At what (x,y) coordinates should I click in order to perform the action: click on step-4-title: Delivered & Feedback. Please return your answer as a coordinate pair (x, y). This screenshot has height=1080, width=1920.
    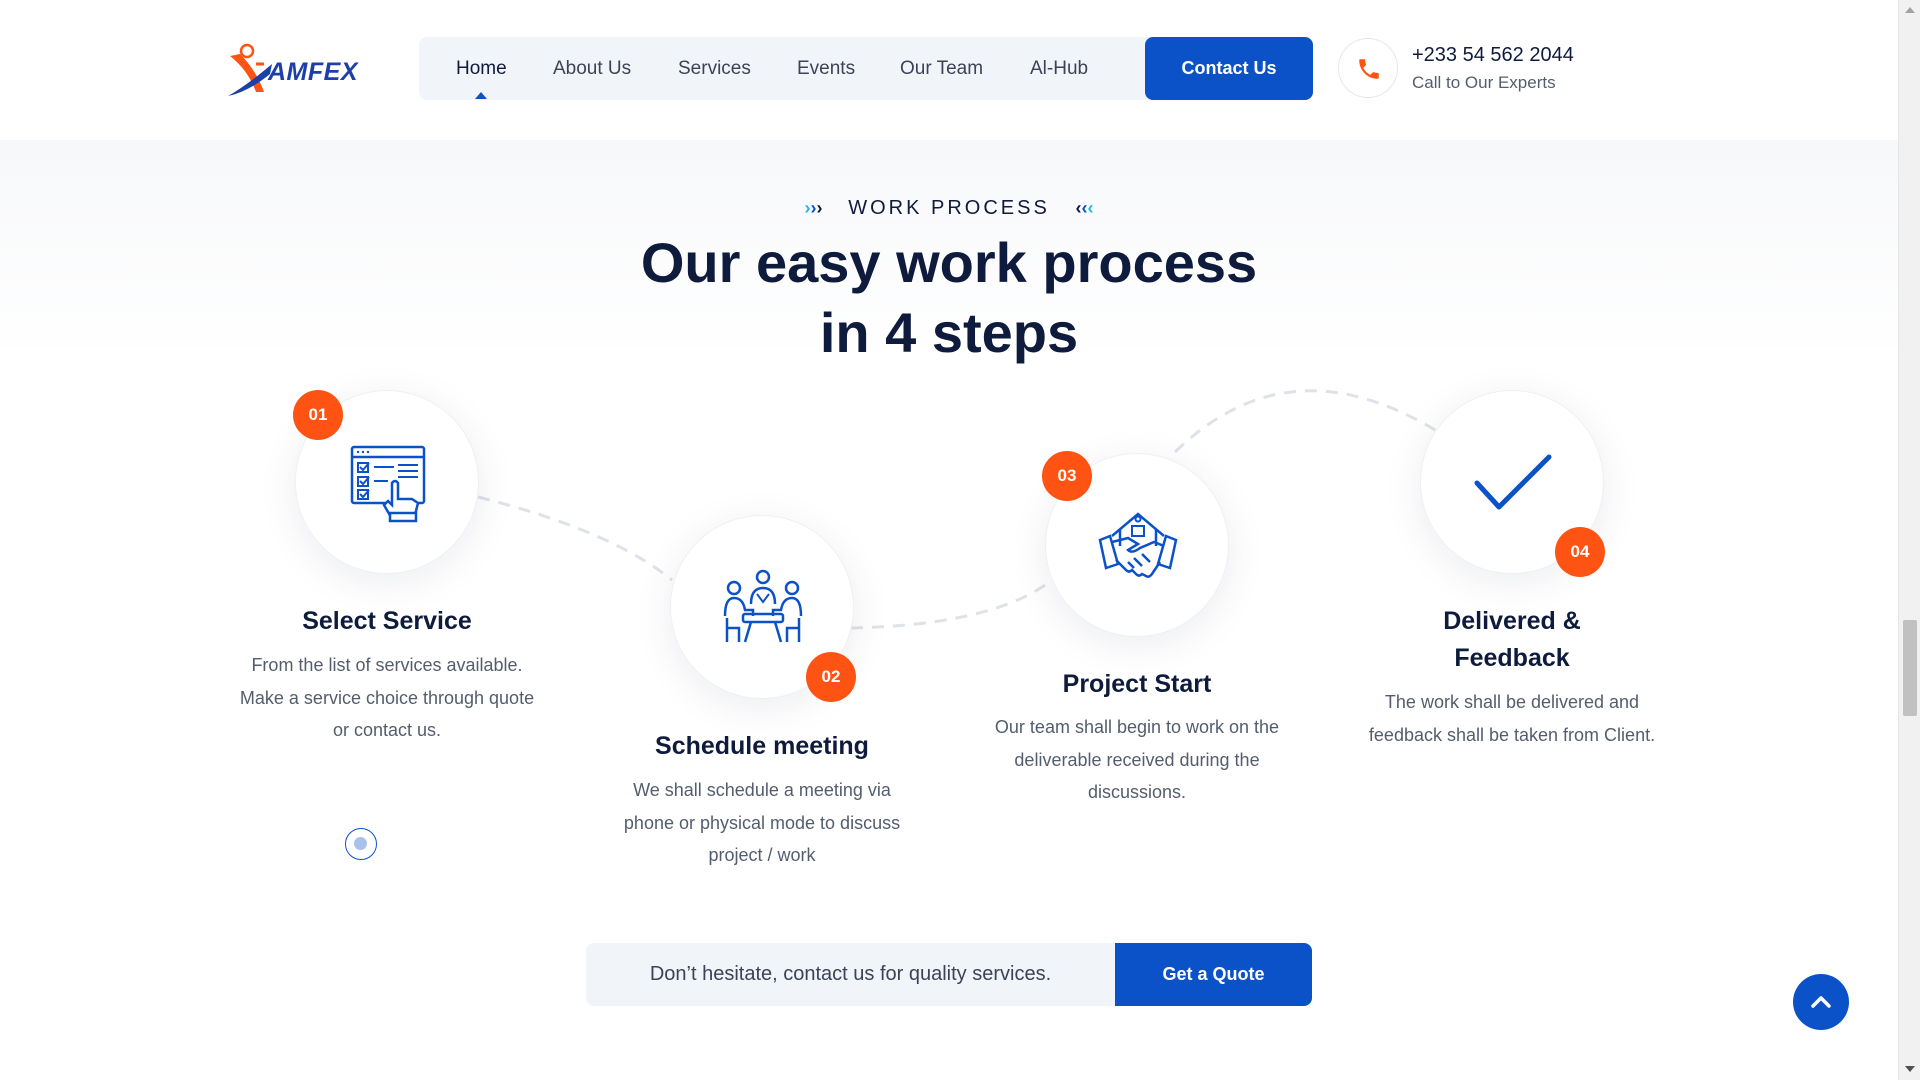
    Looking at the image, I should click on (1512, 639).